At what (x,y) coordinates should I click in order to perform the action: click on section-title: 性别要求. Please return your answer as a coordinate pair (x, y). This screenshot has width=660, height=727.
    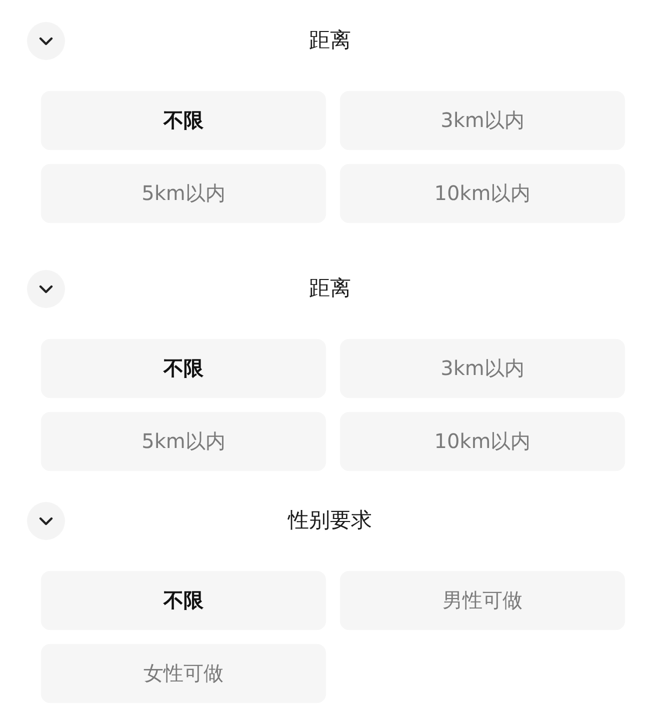
    Looking at the image, I should click on (330, 521).